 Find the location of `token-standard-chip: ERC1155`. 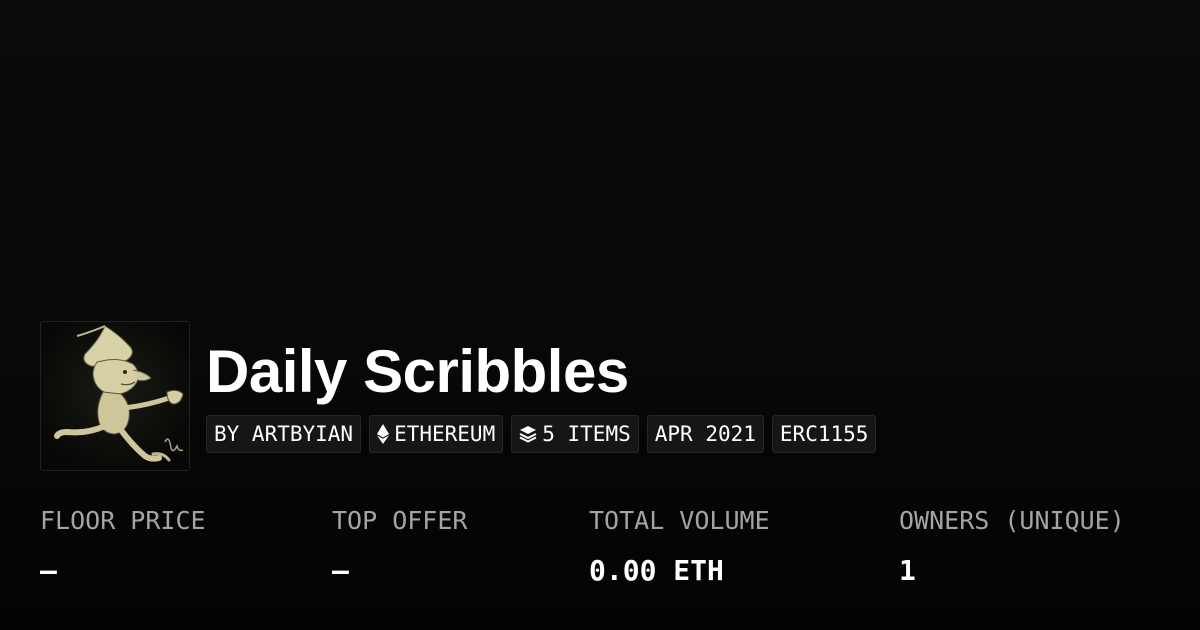

token-standard-chip: ERC1155 is located at coordinates (824, 434).